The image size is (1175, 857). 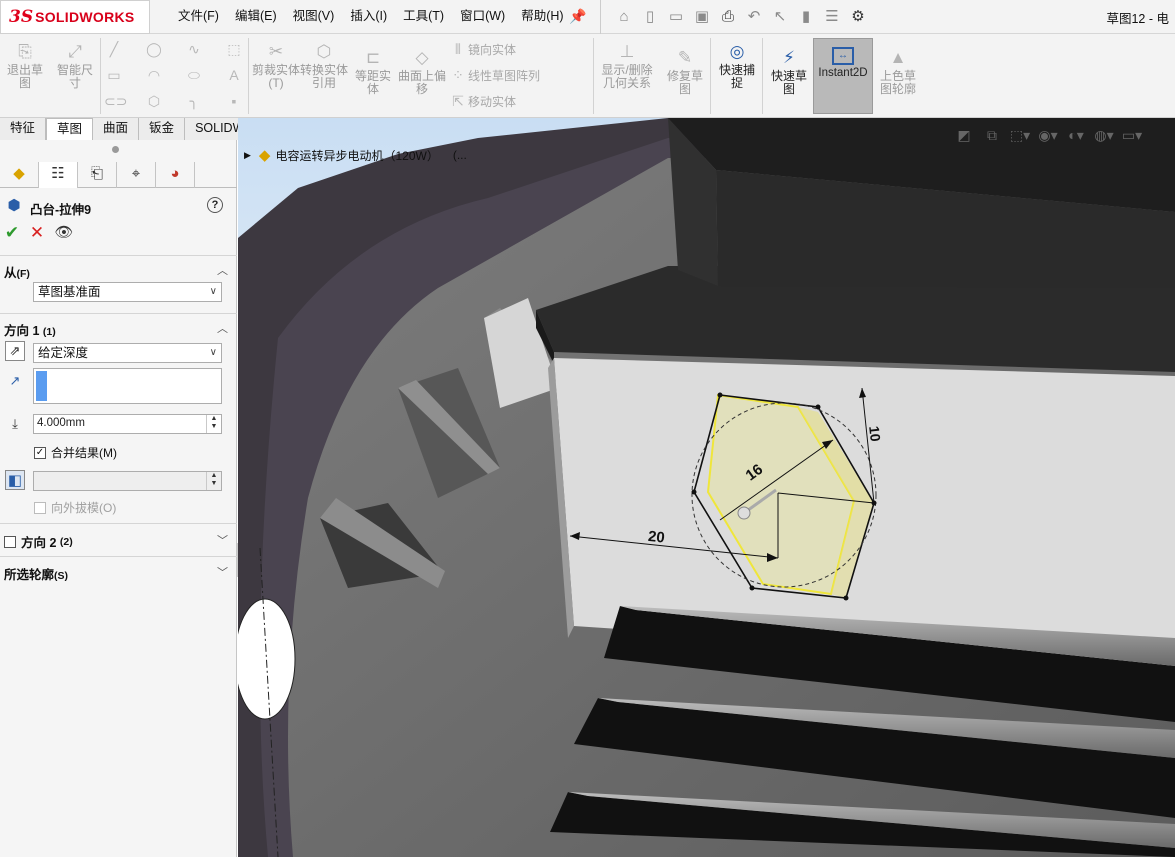 What do you see at coordinates (194, 75) in the screenshot?
I see `ellipse-tool: ⬭` at bounding box center [194, 75].